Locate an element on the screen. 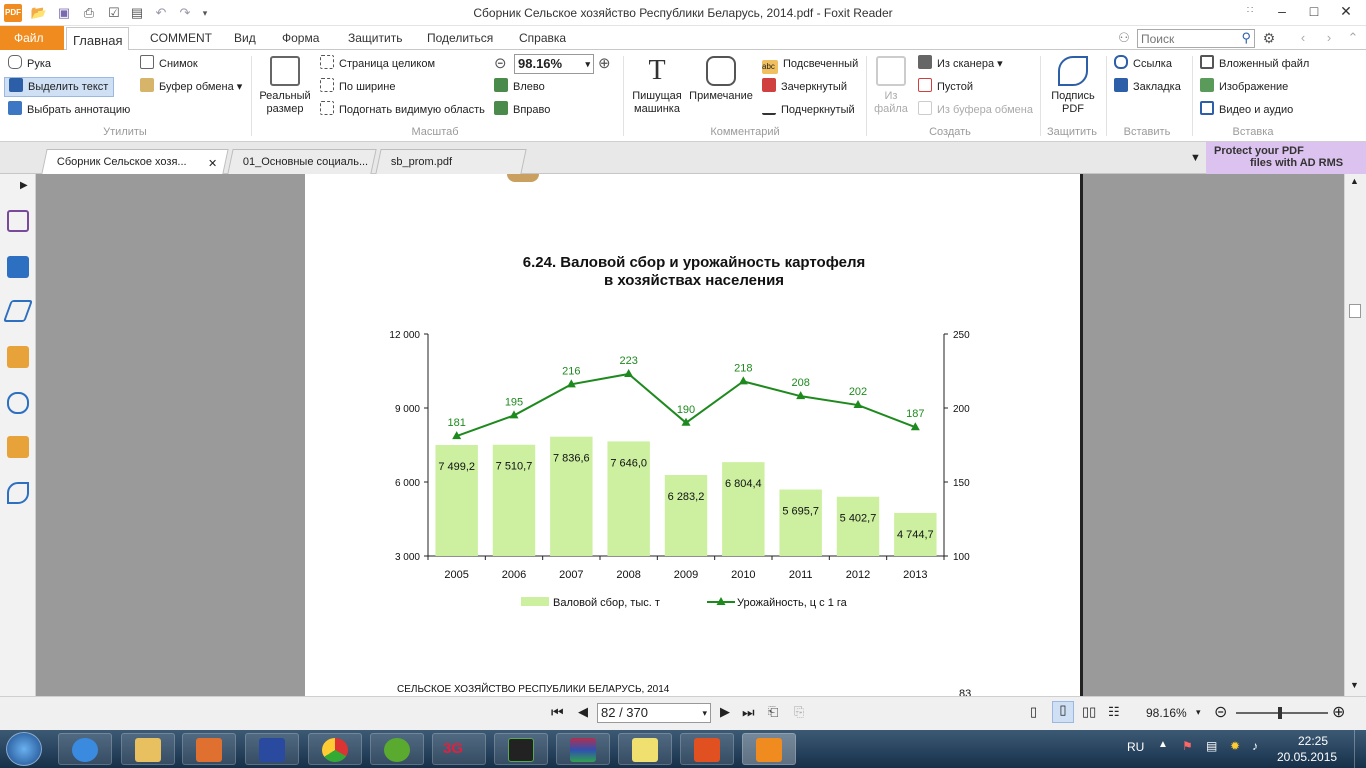  security-lock-icon is located at coordinates (18, 447).